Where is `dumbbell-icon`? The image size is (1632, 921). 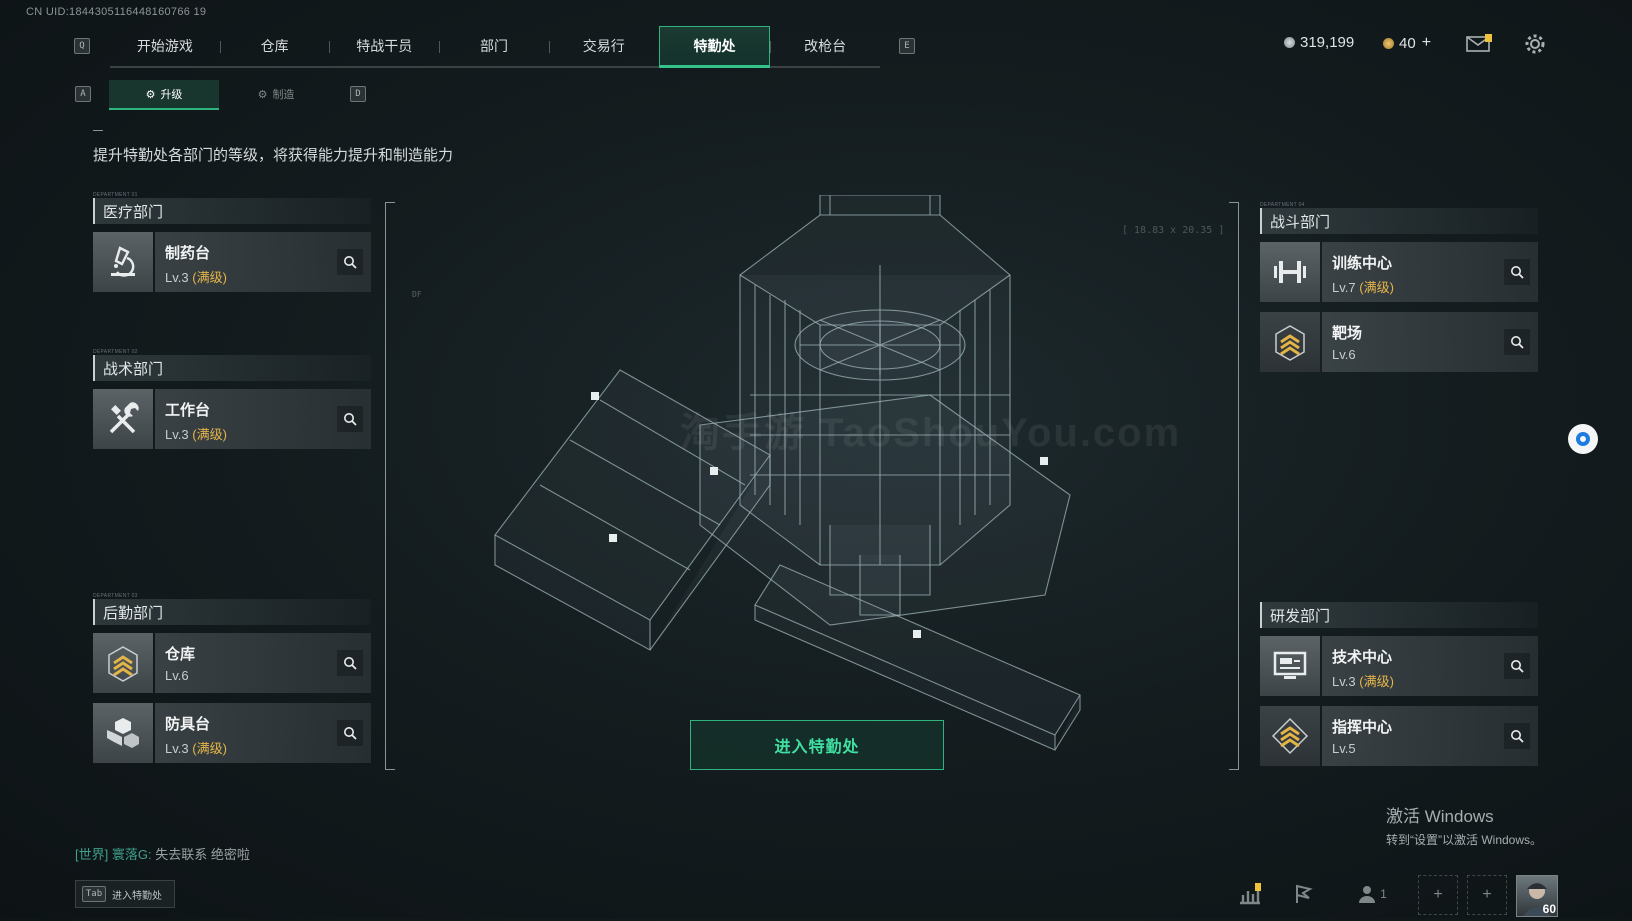
dumbbell-icon is located at coordinates (1290, 272).